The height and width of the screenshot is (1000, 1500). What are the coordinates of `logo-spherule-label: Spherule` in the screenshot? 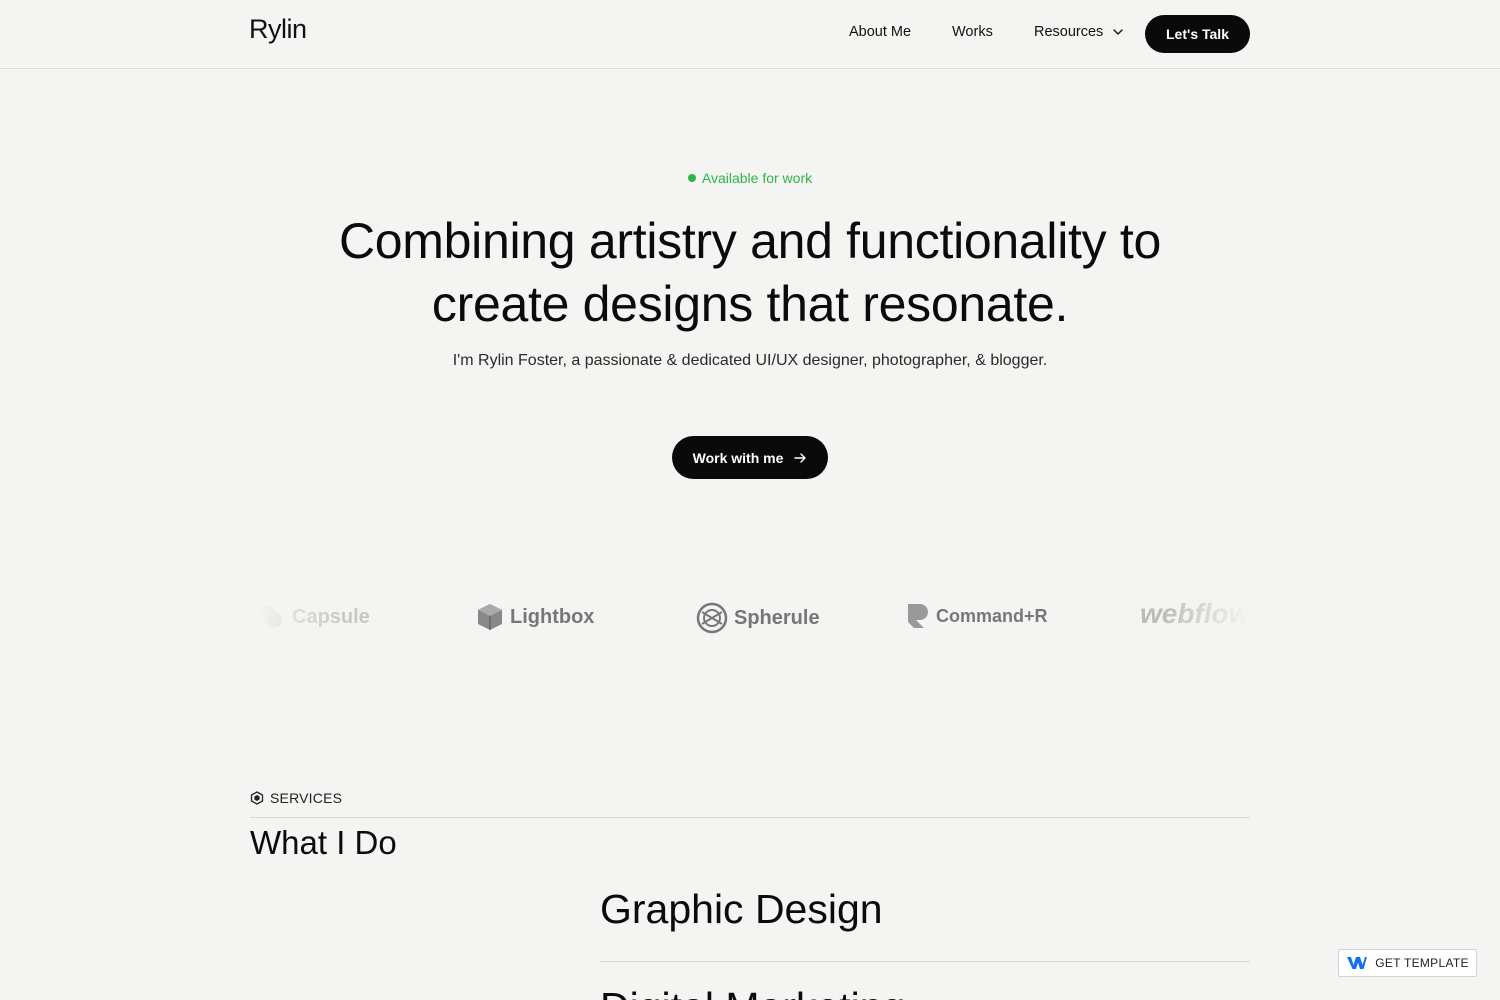 It's located at (777, 617).